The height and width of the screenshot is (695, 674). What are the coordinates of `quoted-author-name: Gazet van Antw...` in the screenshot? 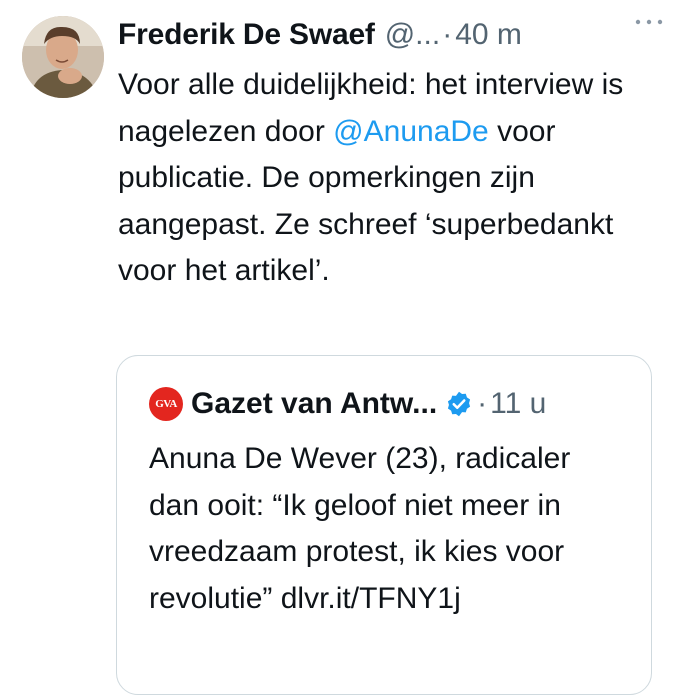 It's located at (314, 404).